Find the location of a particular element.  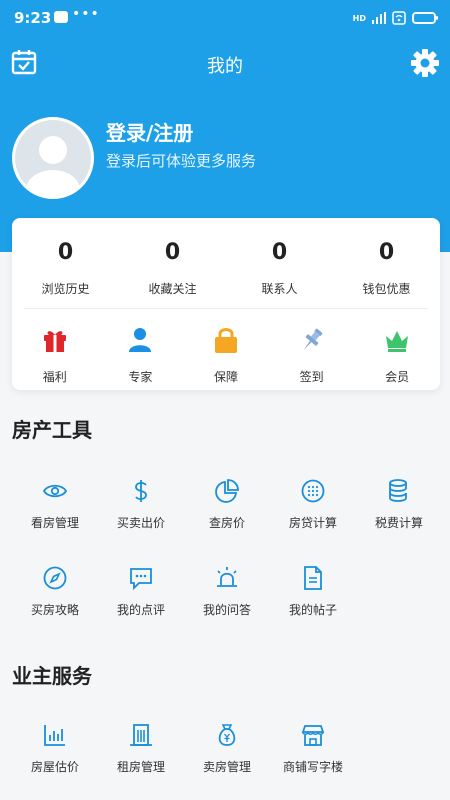

quick-label: 福利 is located at coordinates (54, 377).